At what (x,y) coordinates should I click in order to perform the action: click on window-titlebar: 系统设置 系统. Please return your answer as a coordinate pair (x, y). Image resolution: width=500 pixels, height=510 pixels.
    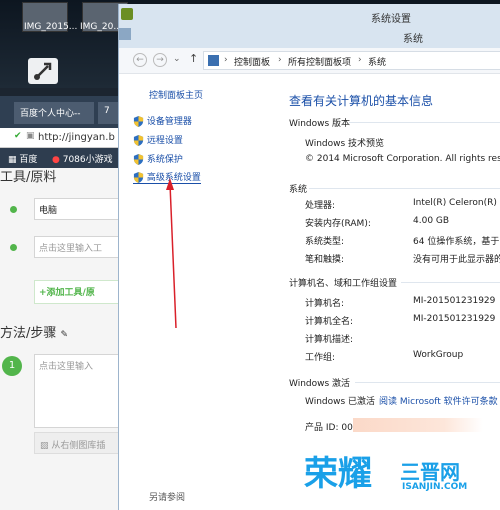
    Looking at the image, I should click on (309, 26).